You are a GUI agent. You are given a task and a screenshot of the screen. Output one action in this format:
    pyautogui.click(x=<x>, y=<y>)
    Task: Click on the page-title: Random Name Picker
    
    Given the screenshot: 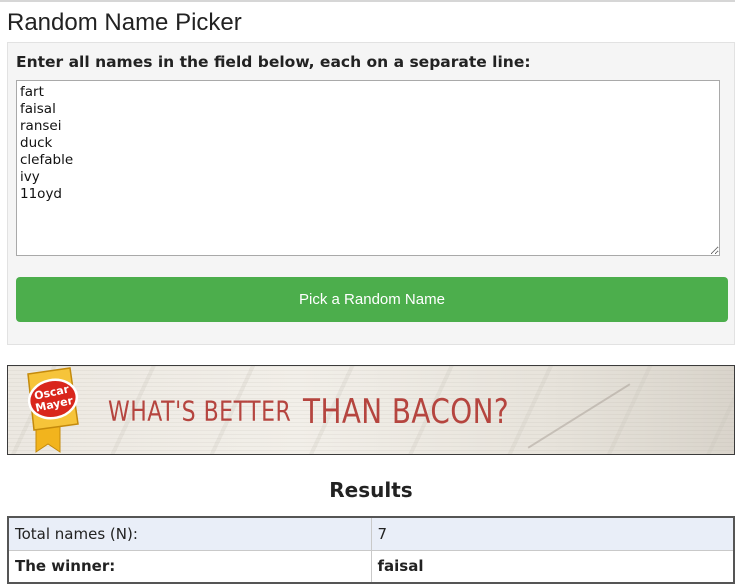 What is the action you would take?
    pyautogui.click(x=124, y=22)
    